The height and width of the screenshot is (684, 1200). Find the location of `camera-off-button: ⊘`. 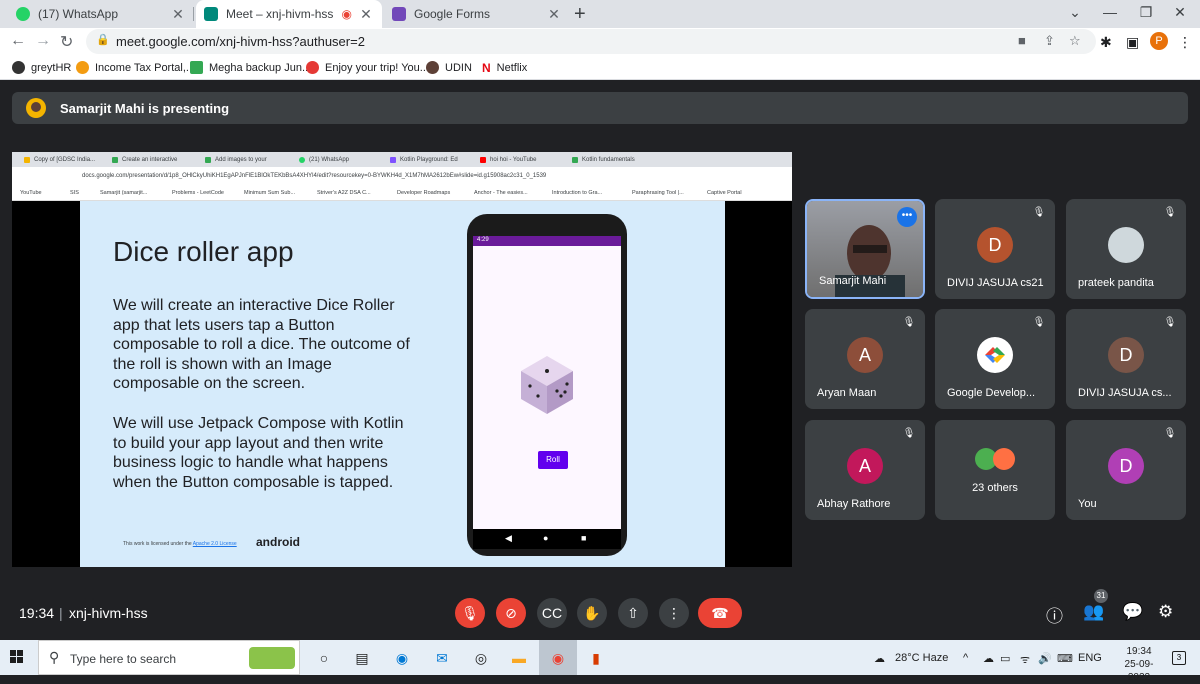

camera-off-button: ⊘ is located at coordinates (511, 613).